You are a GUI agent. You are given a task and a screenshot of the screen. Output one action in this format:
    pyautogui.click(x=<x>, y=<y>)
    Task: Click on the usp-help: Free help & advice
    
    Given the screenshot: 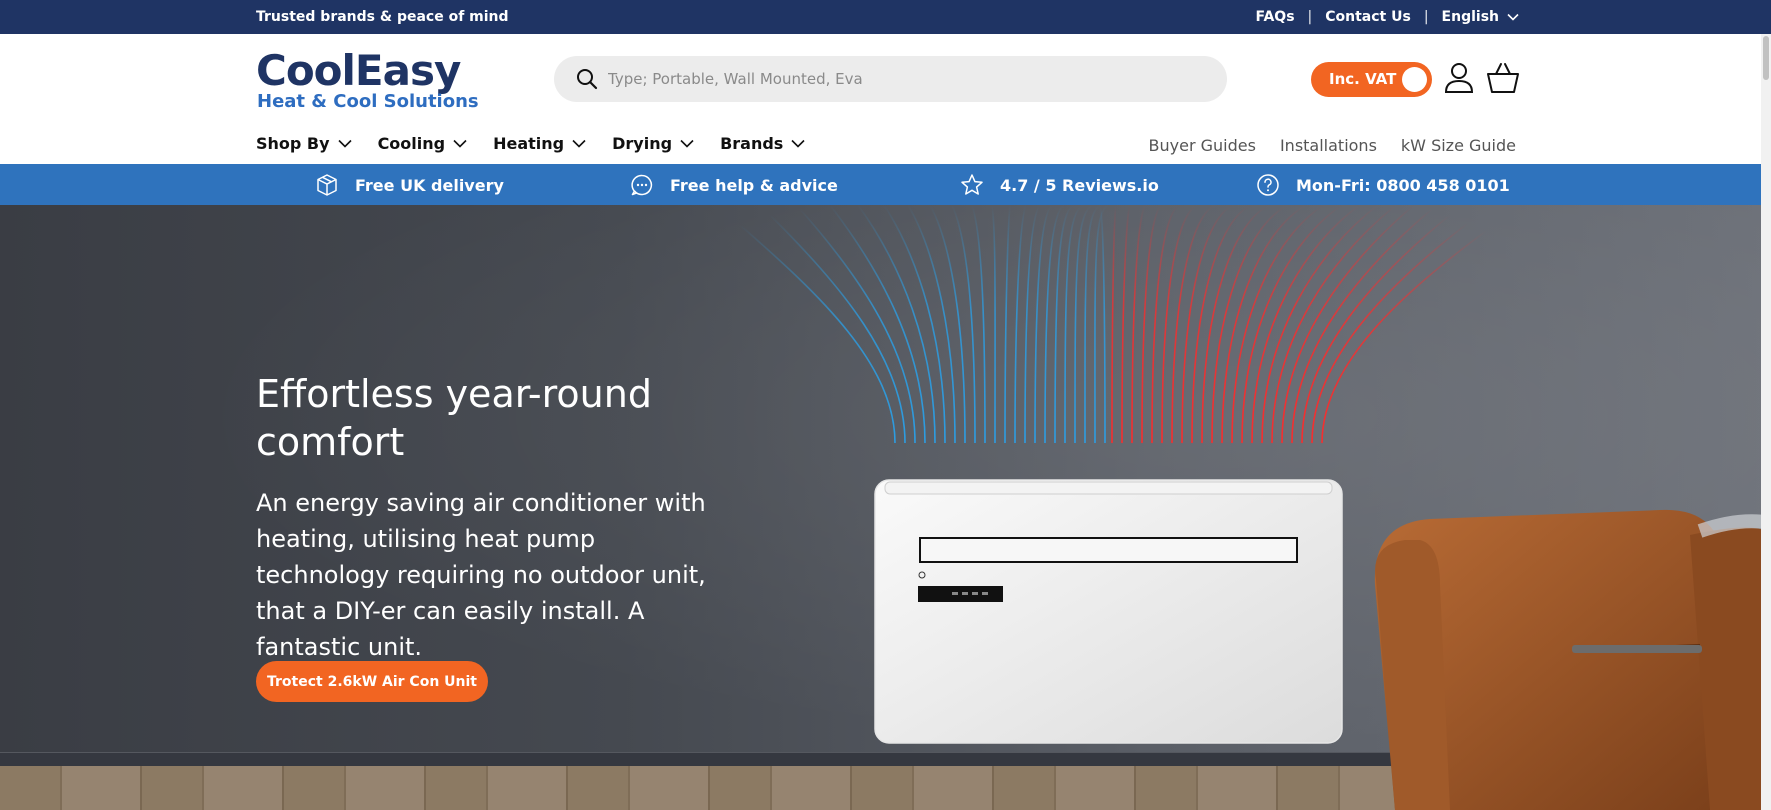 What is the action you would take?
    pyautogui.click(x=734, y=185)
    